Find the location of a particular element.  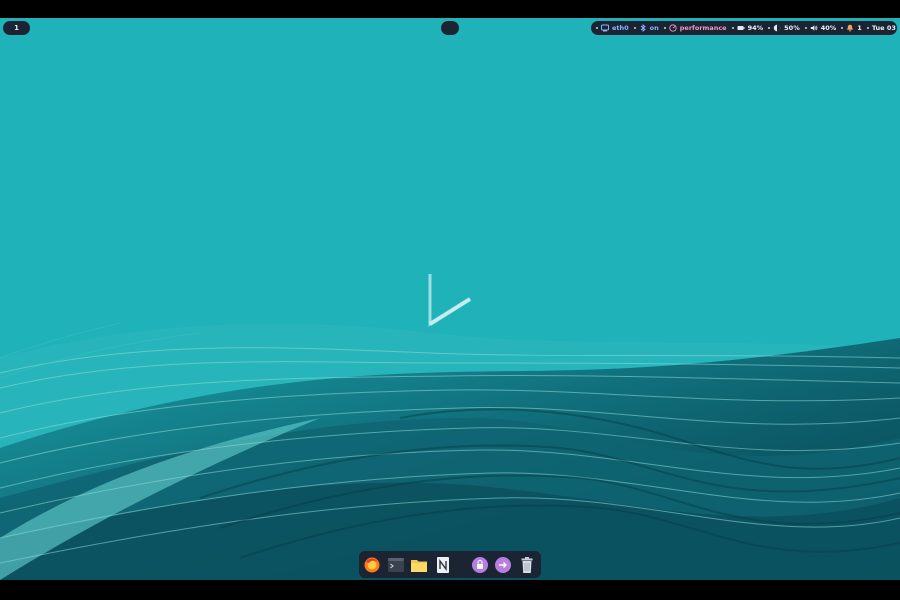

logout-icon is located at coordinates (503, 565).